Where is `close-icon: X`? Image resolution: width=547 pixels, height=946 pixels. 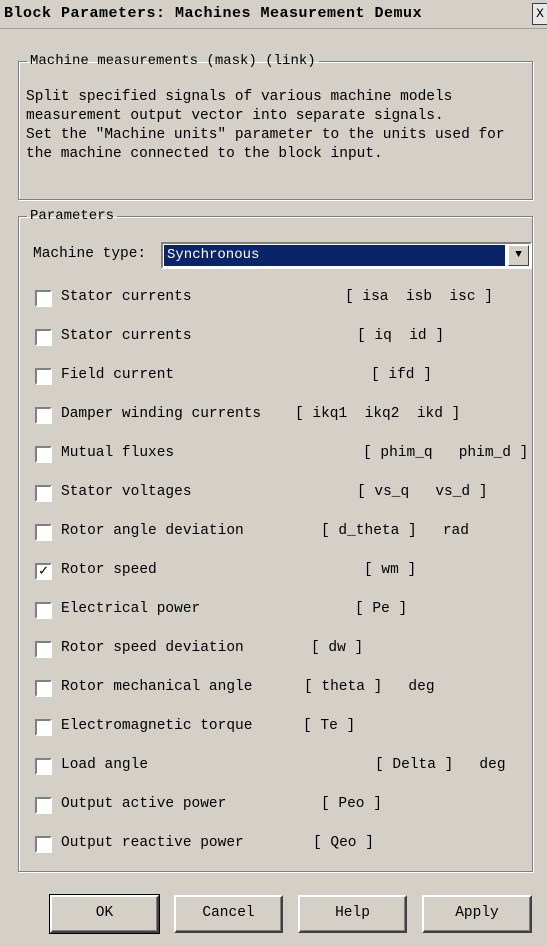 close-icon: X is located at coordinates (540, 13).